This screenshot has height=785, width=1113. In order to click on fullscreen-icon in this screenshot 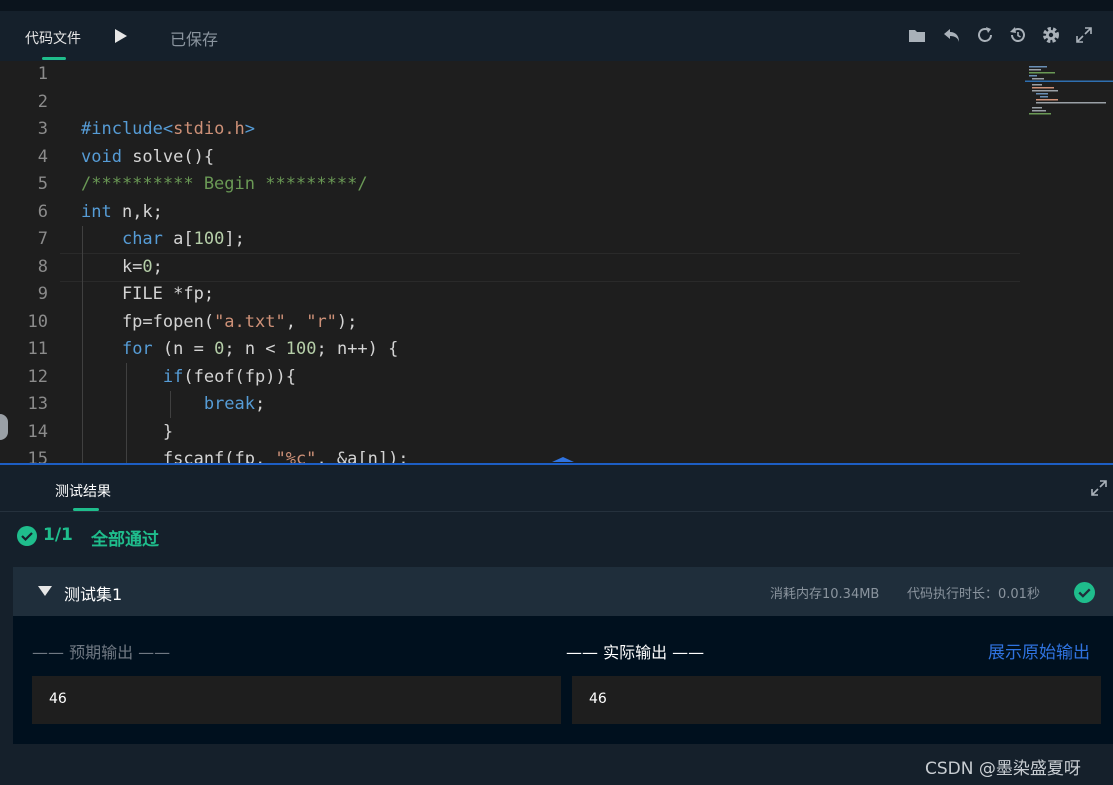, I will do `click(1084, 35)`.